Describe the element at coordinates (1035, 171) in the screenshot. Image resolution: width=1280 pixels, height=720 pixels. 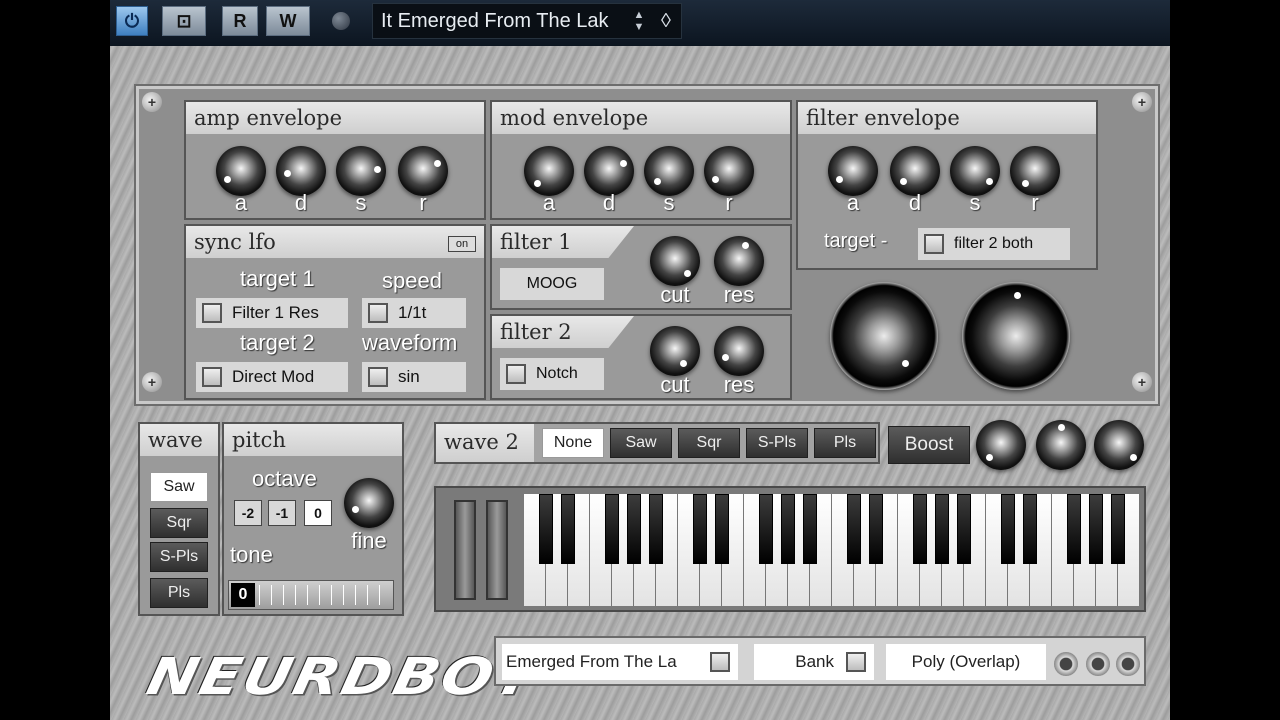
I see `filter-env-release-knob` at that location.